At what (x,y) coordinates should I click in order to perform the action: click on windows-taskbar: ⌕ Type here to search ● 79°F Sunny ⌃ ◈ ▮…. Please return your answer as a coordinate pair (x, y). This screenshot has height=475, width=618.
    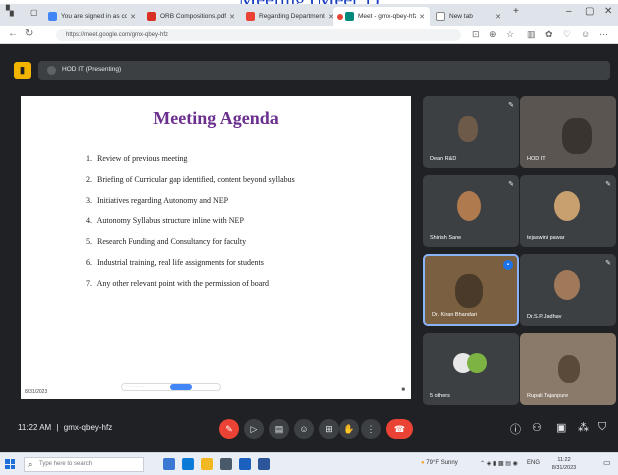
    Looking at the image, I should click on (309, 463).